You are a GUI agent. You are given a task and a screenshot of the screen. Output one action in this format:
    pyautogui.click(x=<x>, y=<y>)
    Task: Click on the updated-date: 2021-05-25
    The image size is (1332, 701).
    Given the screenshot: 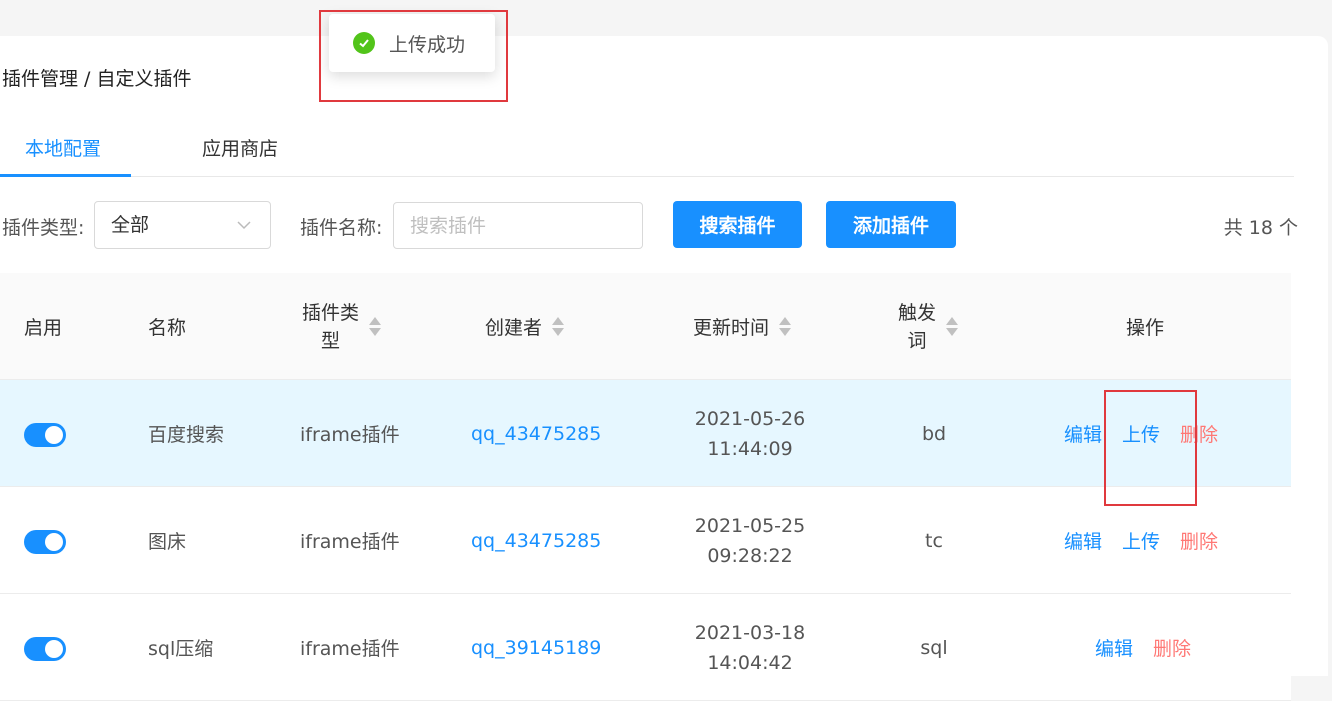 What is the action you would take?
    pyautogui.click(x=750, y=525)
    